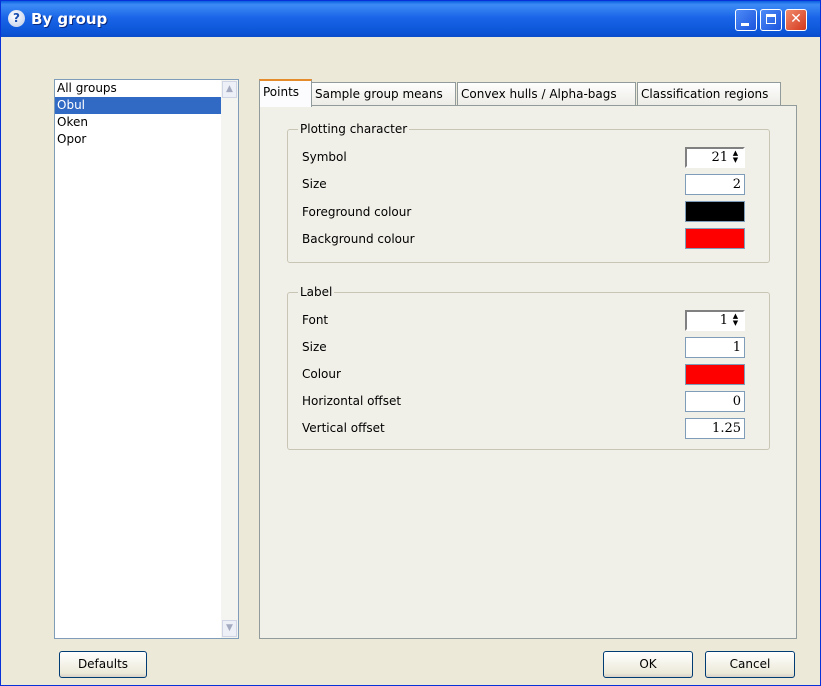 This screenshot has height=686, width=821. Describe the element at coordinates (709, 94) in the screenshot. I see `tab-classification-regions: Classification regions` at that location.